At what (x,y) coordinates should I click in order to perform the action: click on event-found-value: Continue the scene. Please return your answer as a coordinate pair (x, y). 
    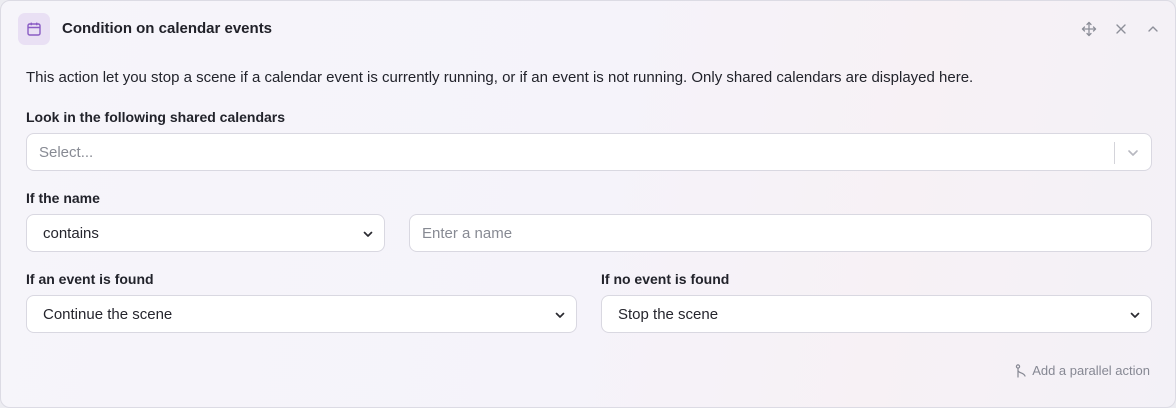
    Looking at the image, I should click on (108, 314).